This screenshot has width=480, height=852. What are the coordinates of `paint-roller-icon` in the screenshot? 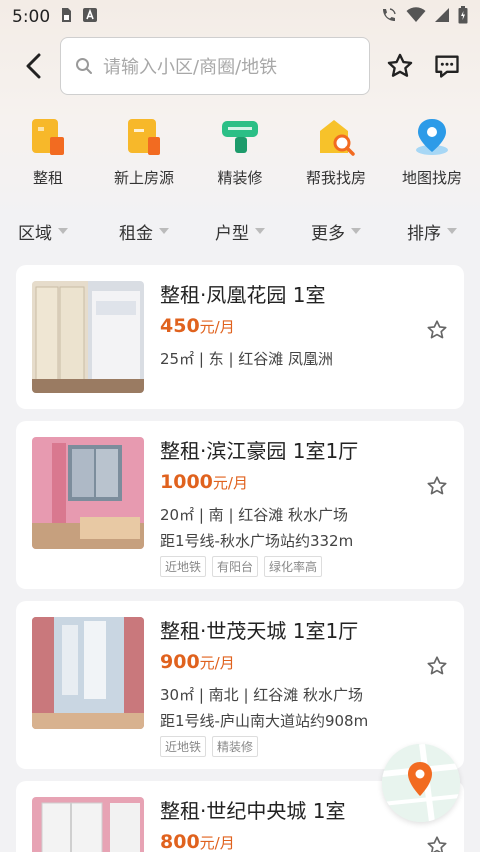 It's located at (240, 137).